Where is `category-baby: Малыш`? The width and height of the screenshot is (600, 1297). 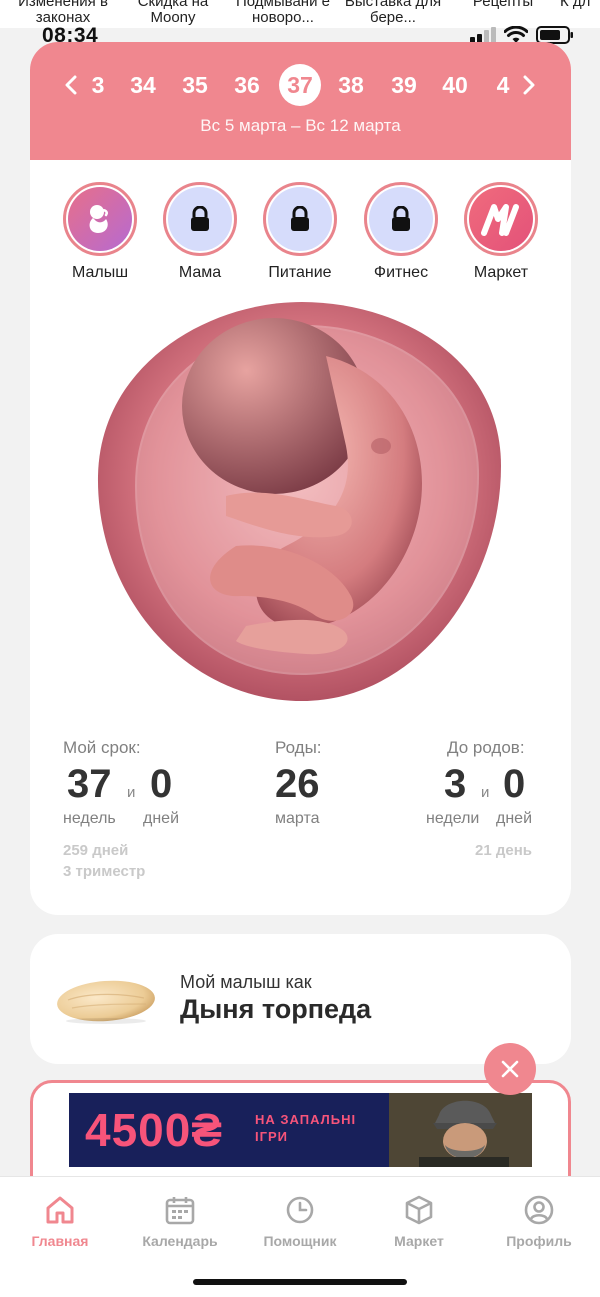
category-baby: Малыш is located at coordinates (100, 232).